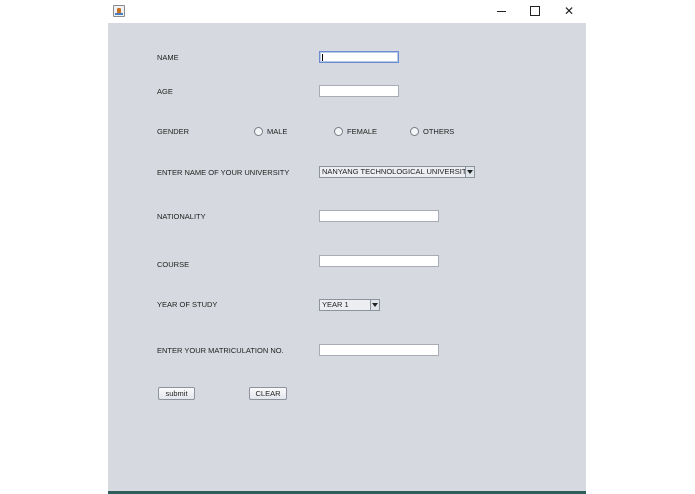 This screenshot has height=494, width=695. I want to click on maximize-icon, so click(535, 10).